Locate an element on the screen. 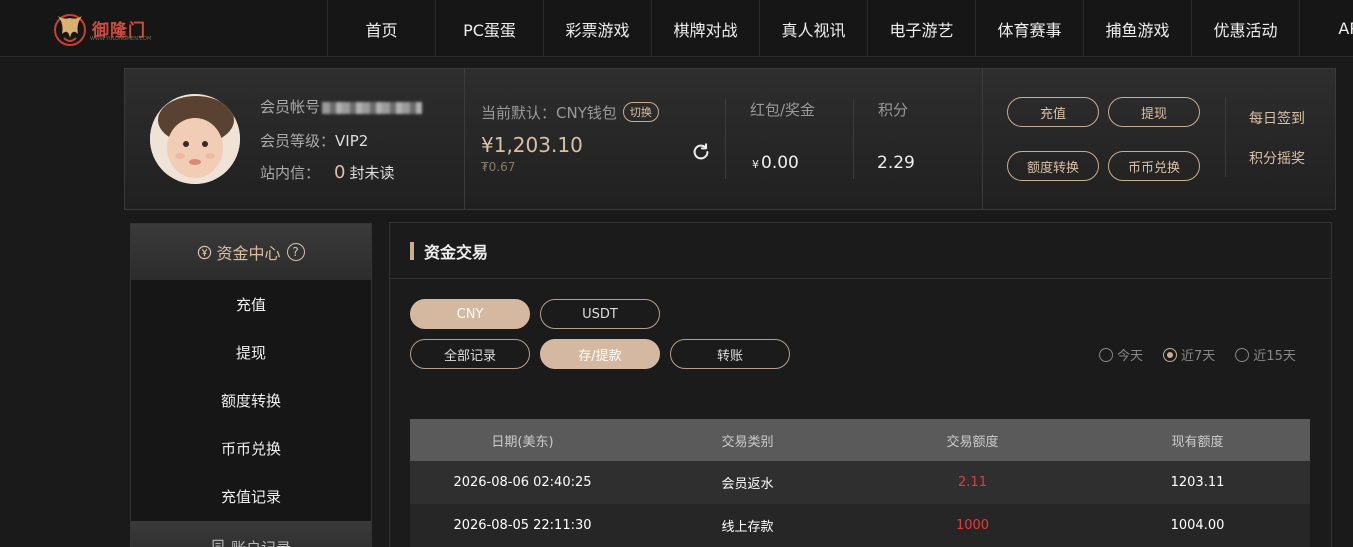 The height and width of the screenshot is (547, 1353). tab-transfer: 转账 is located at coordinates (730, 354).